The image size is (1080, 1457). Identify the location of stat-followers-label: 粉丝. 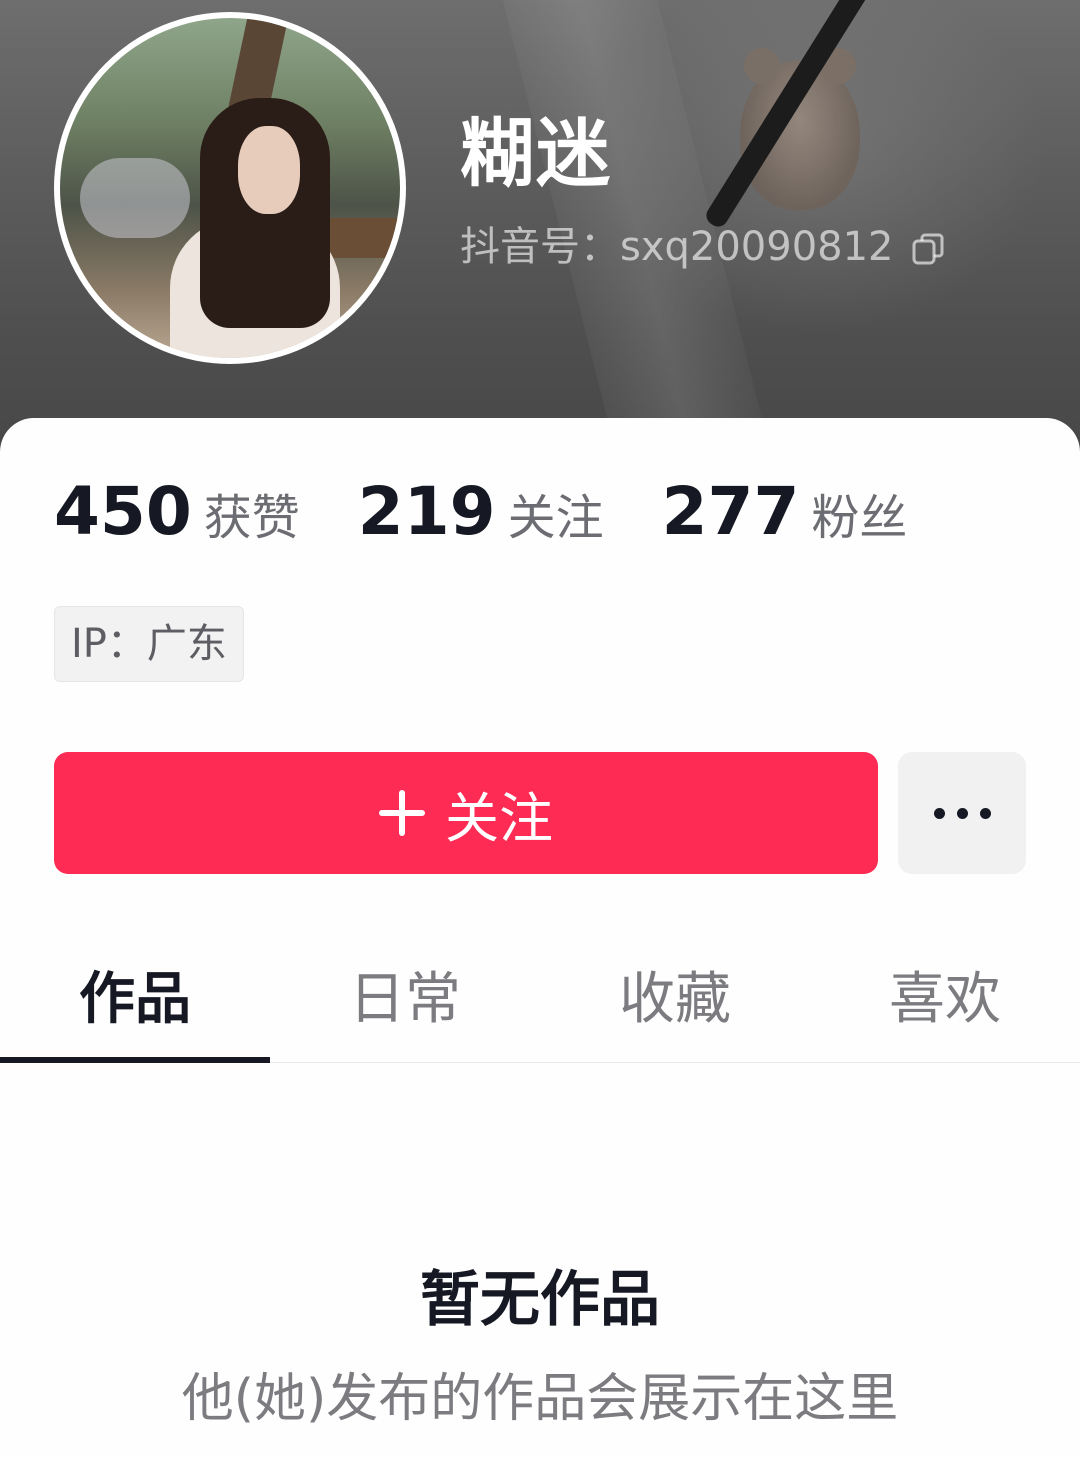
(859, 518).